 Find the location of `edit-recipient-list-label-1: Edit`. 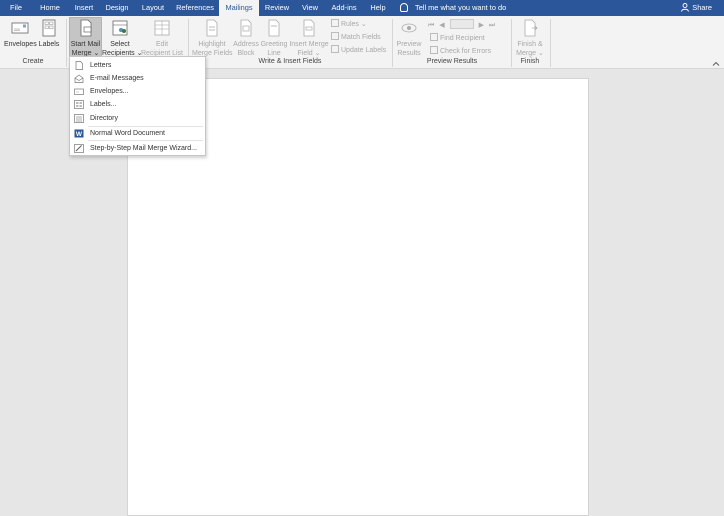

edit-recipient-list-label-1: Edit is located at coordinates (162, 44).